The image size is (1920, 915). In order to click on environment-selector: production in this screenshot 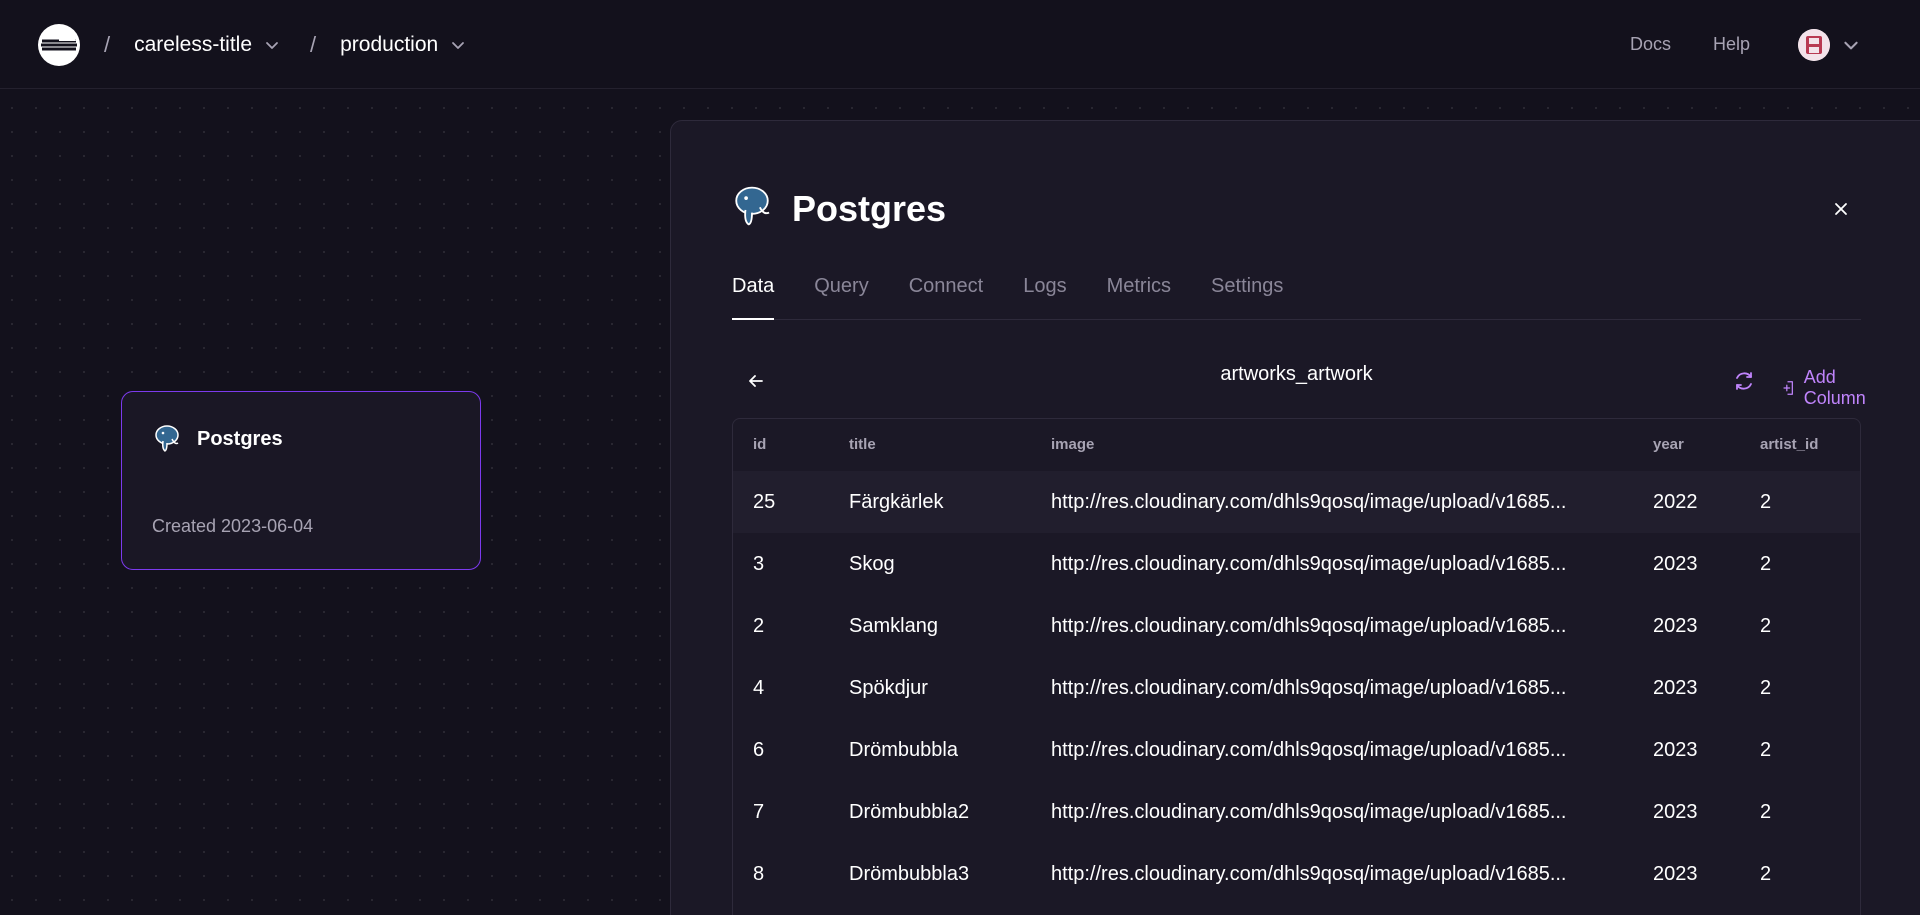, I will do `click(403, 45)`.